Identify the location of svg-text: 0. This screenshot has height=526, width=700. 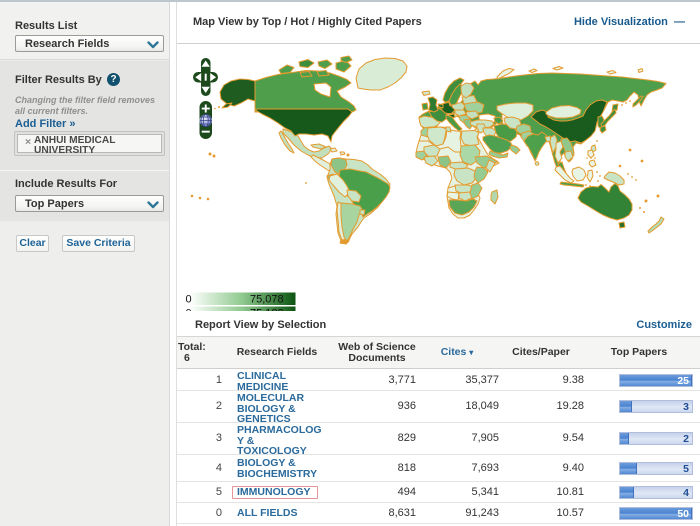
(189, 300).